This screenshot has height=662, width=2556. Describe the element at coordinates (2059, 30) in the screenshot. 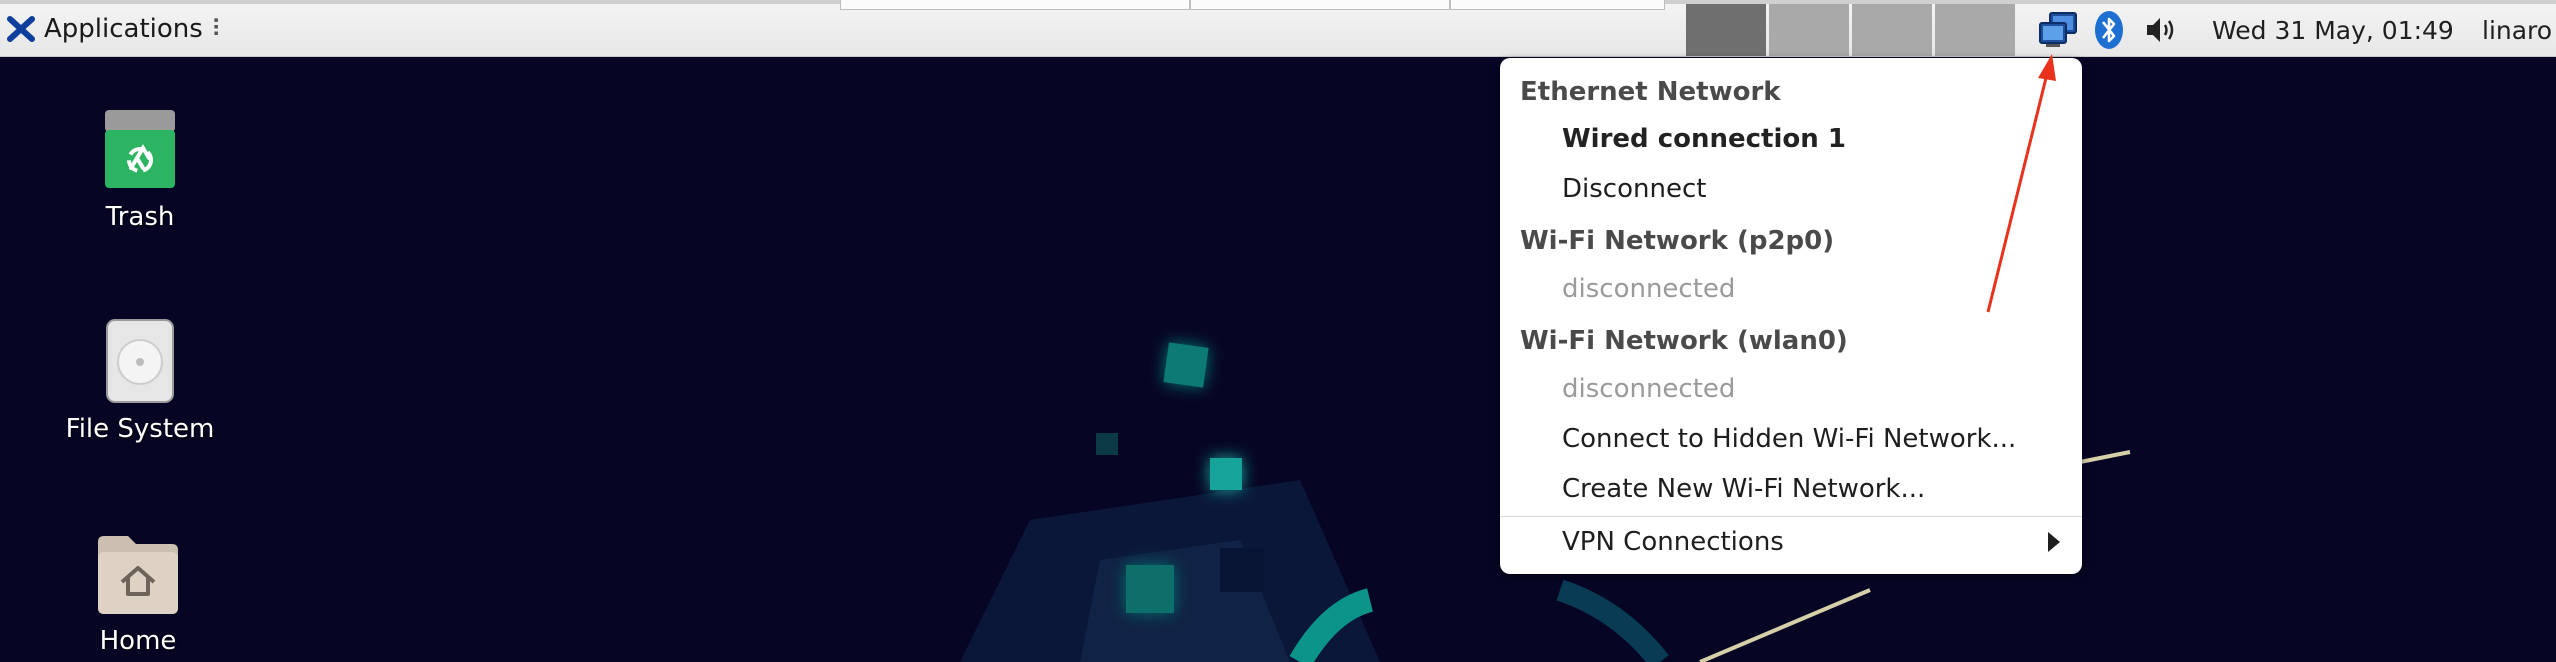

I see `network-icon` at that location.